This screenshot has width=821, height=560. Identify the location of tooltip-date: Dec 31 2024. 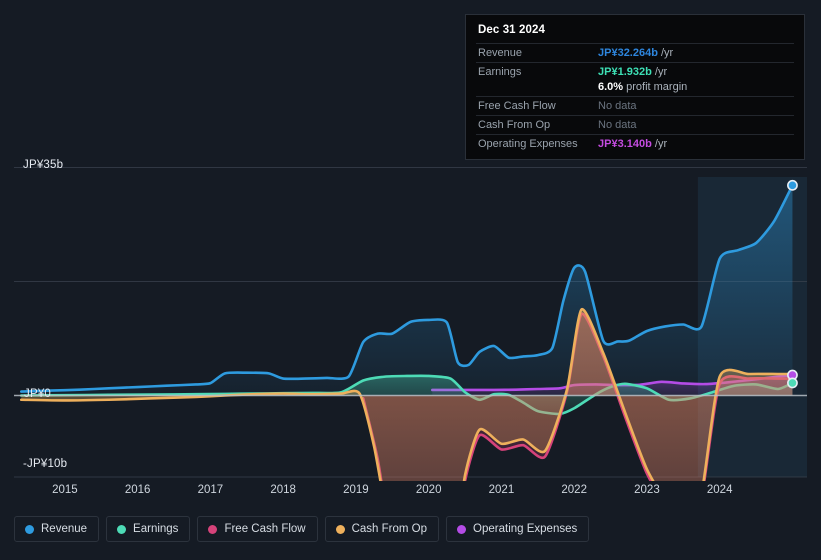
(511, 30).